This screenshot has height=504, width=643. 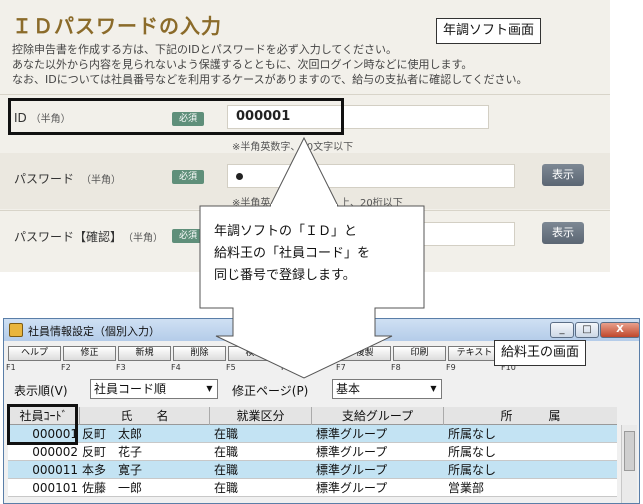 What do you see at coordinates (66, 367) in the screenshot?
I see `function-key-caption: F2` at bounding box center [66, 367].